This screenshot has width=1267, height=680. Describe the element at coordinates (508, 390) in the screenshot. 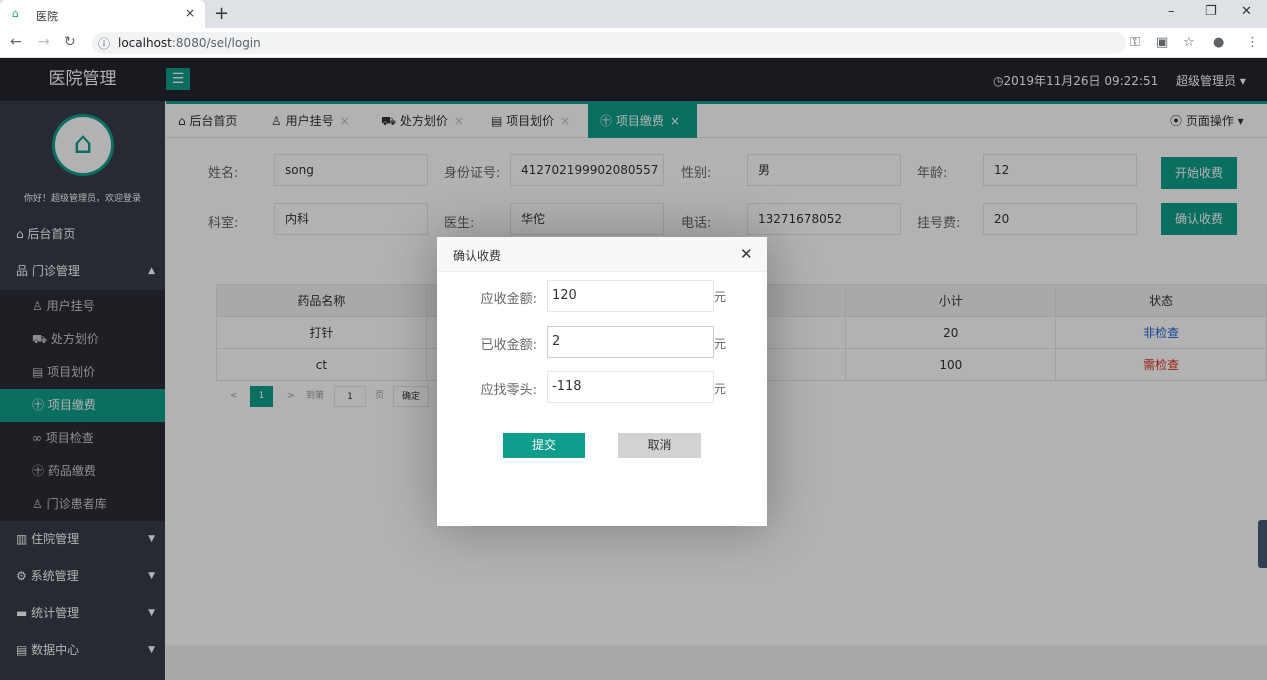

I see `change-amount-label: 应找零头:` at that location.